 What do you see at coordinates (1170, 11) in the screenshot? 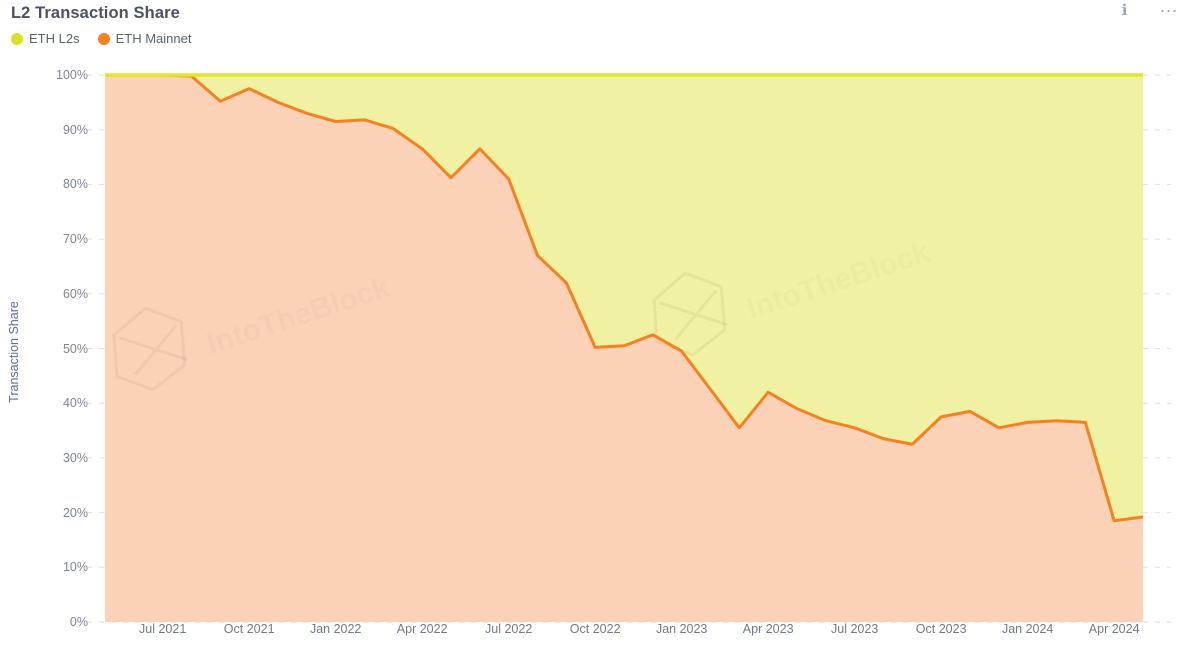
I see `more-options-icon: ⋯` at bounding box center [1170, 11].